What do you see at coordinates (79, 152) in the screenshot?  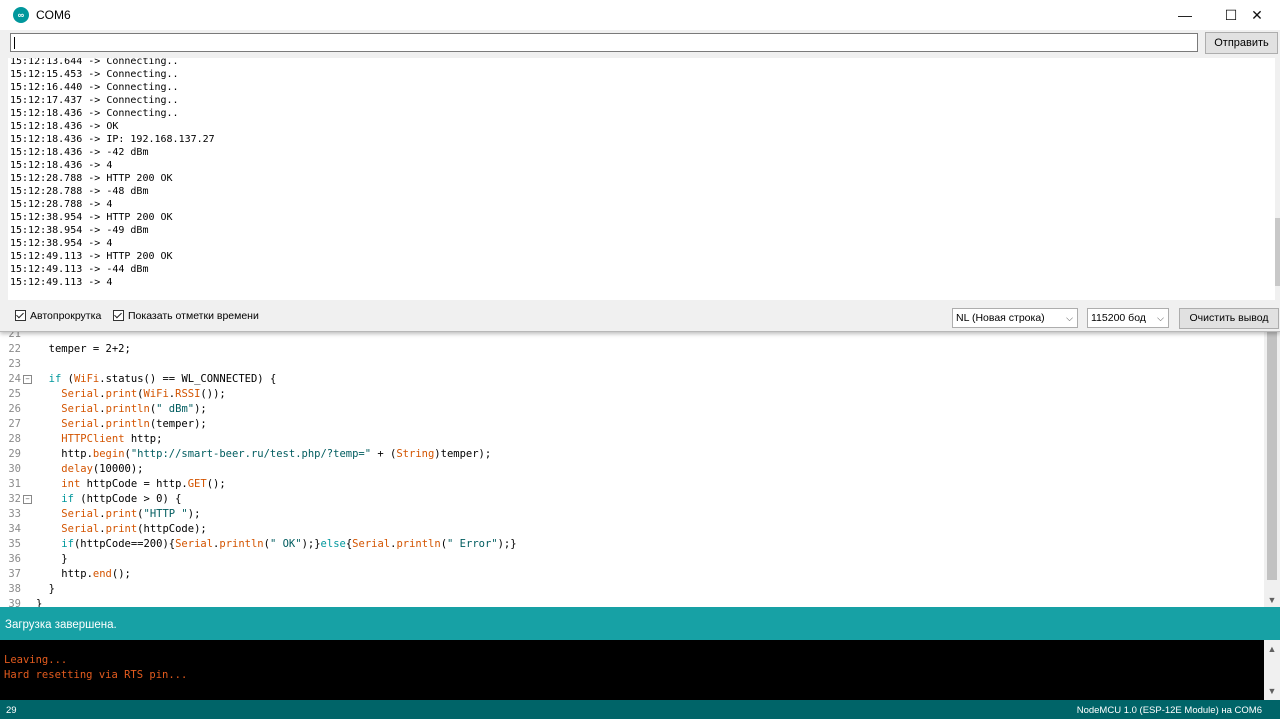 I see `output-line: 15:12:18.436 -> -42 dBm` at bounding box center [79, 152].